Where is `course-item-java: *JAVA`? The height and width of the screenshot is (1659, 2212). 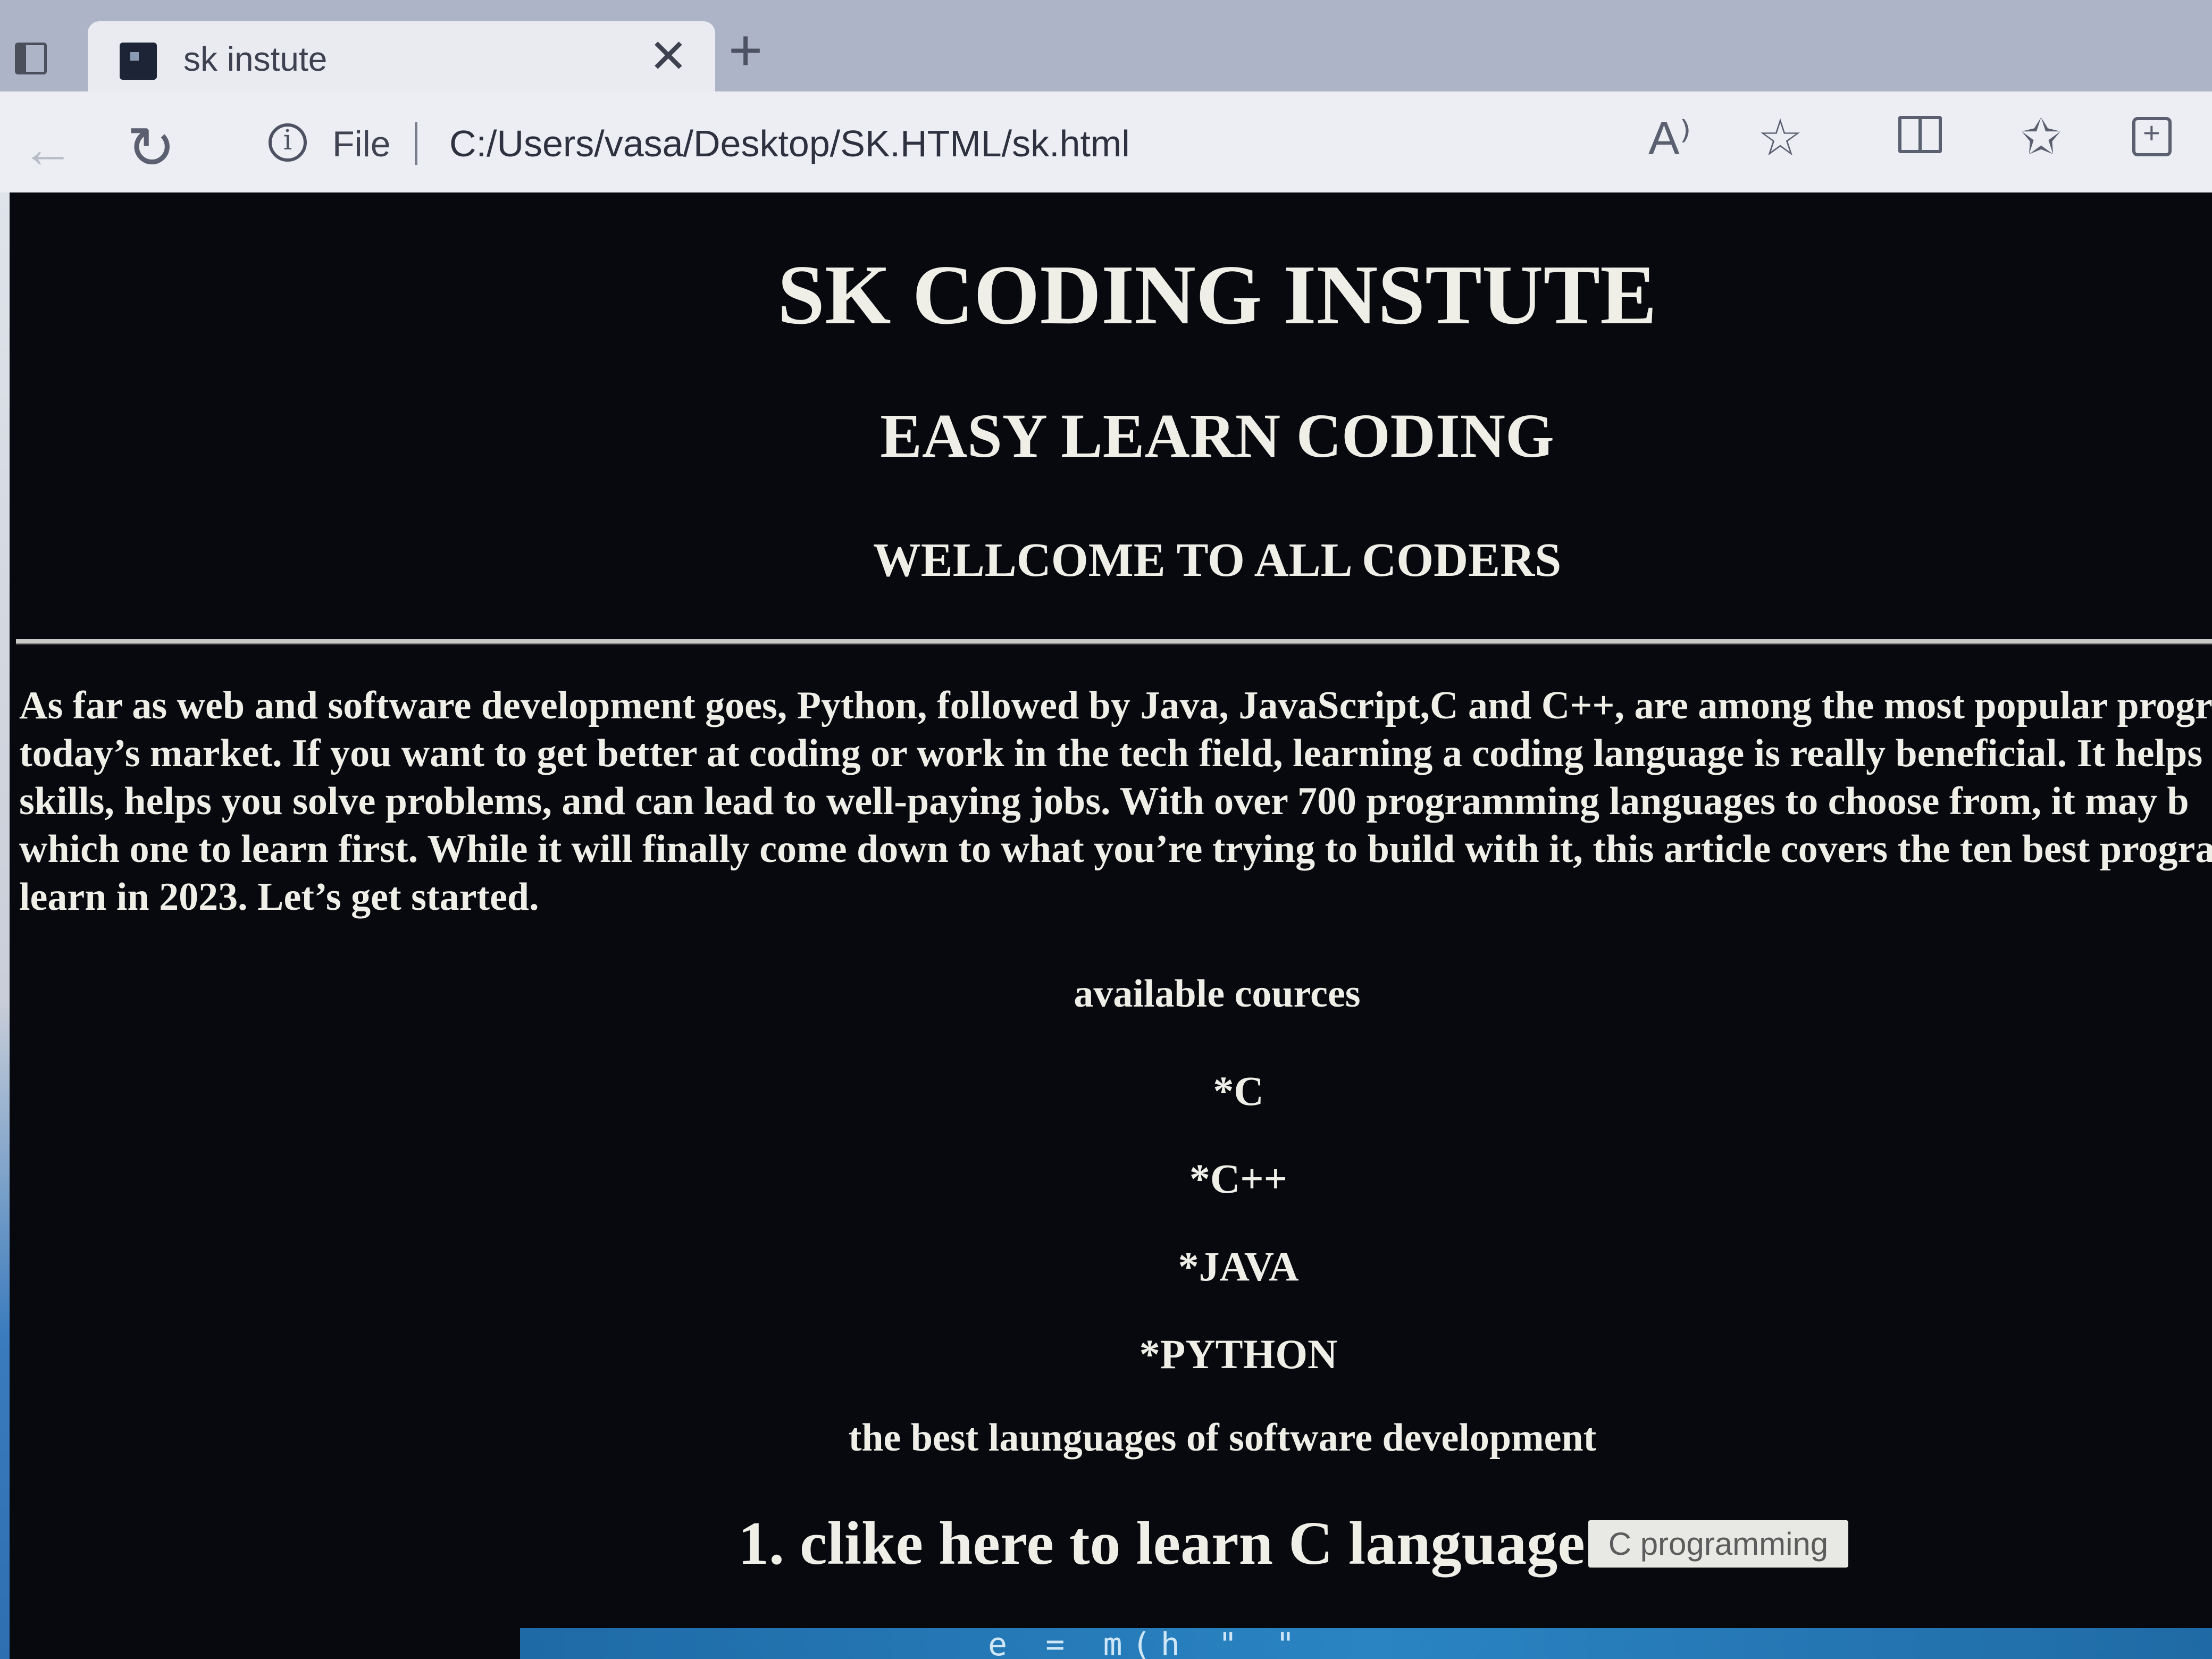
course-item-java: *JAVA is located at coordinates (1238, 1266).